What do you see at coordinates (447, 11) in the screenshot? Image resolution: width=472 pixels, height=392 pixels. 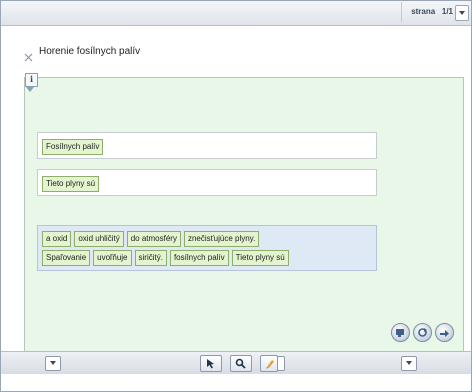 I see `page-value: 1/1` at bounding box center [447, 11].